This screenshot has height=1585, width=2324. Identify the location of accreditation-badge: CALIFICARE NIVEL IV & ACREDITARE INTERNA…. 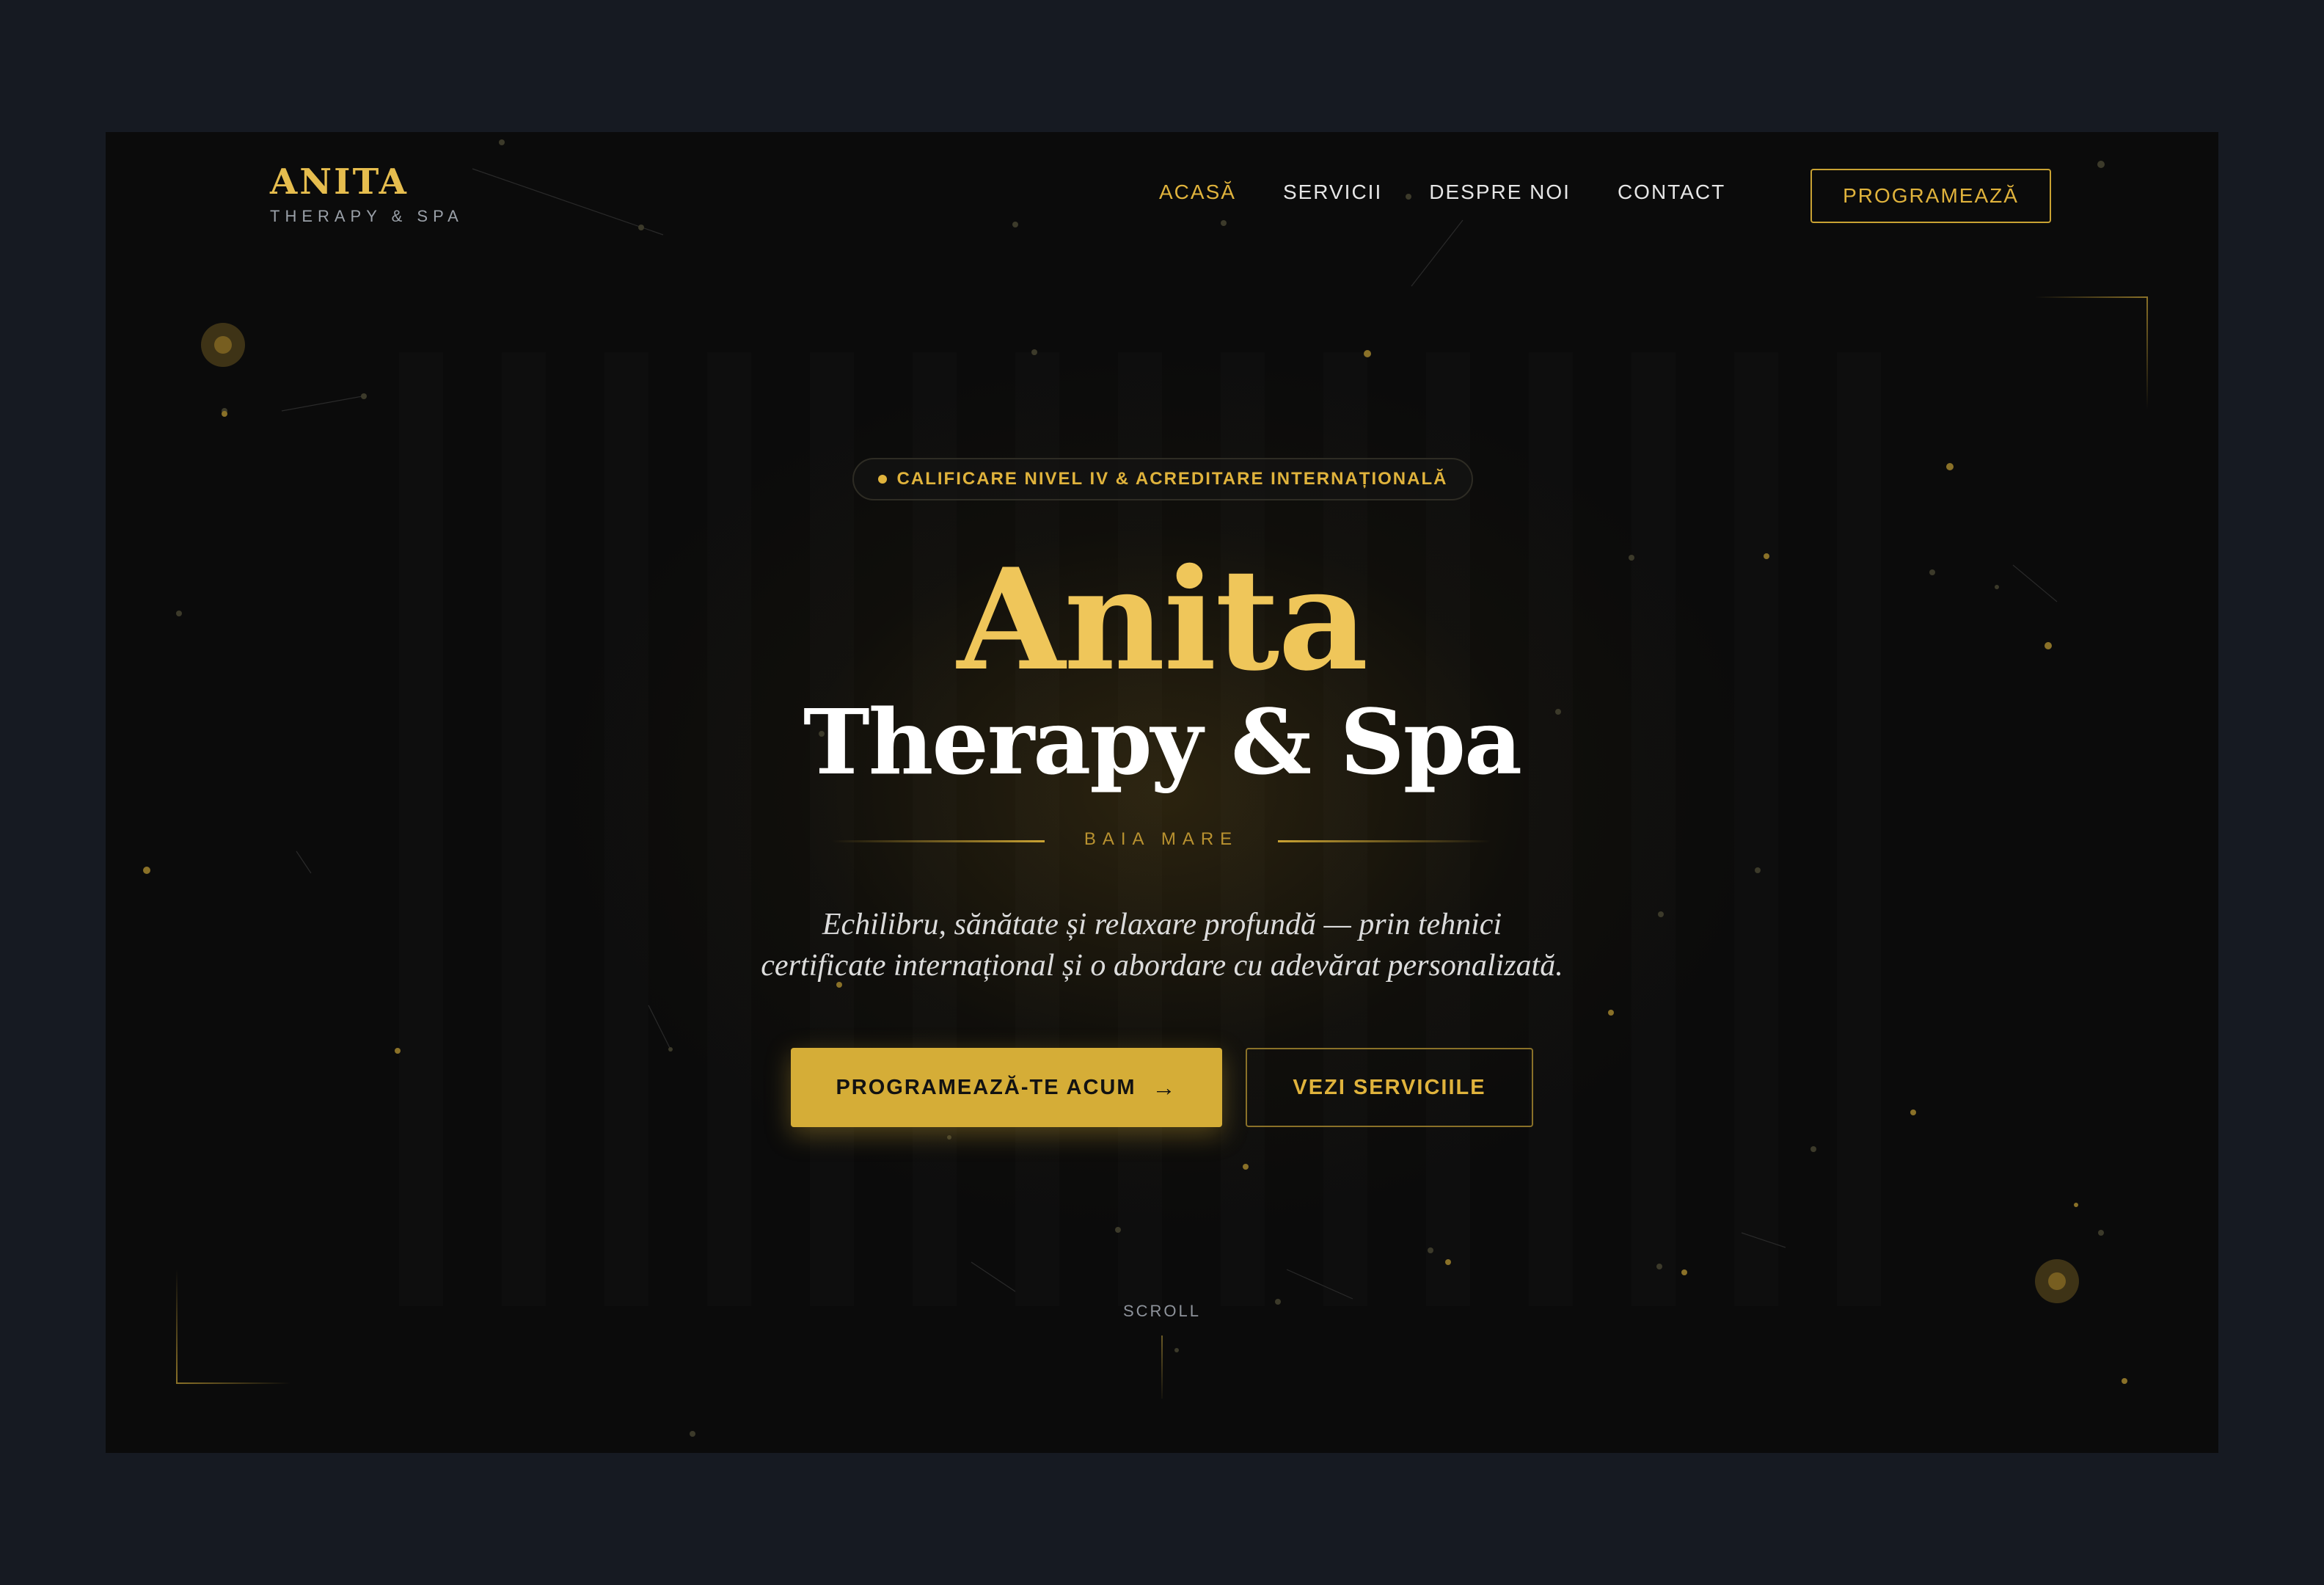
(1162, 479).